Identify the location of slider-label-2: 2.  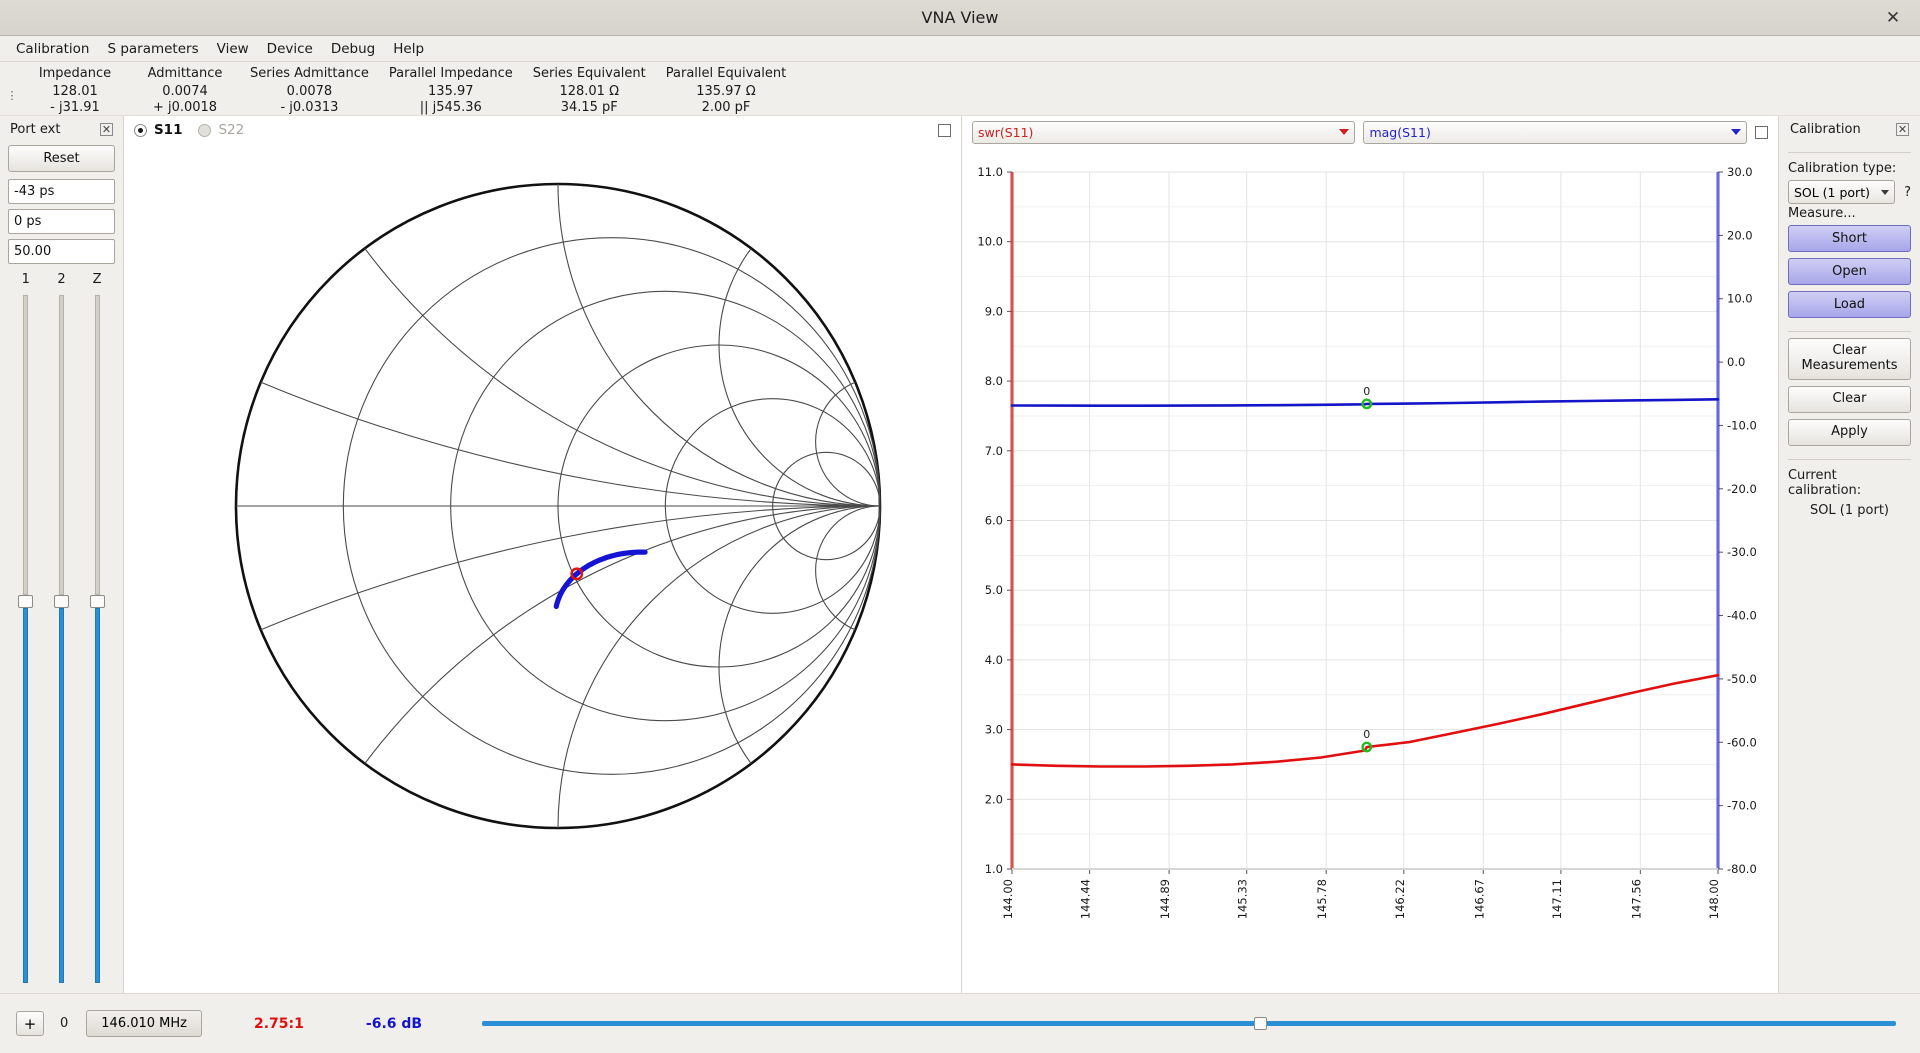
(61, 279).